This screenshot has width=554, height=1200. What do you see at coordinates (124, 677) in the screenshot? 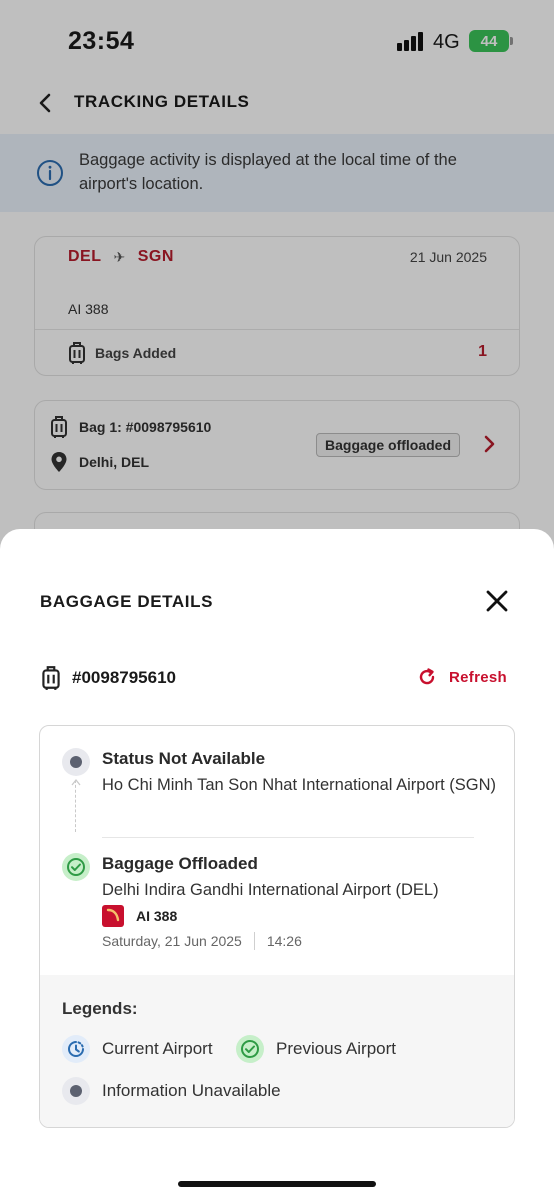
I see `bag-id: #0098795610` at bounding box center [124, 677].